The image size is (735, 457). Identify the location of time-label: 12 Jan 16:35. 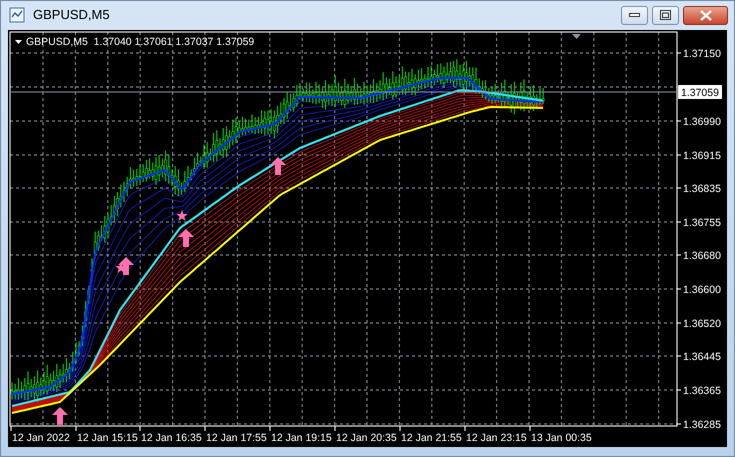
(171, 438).